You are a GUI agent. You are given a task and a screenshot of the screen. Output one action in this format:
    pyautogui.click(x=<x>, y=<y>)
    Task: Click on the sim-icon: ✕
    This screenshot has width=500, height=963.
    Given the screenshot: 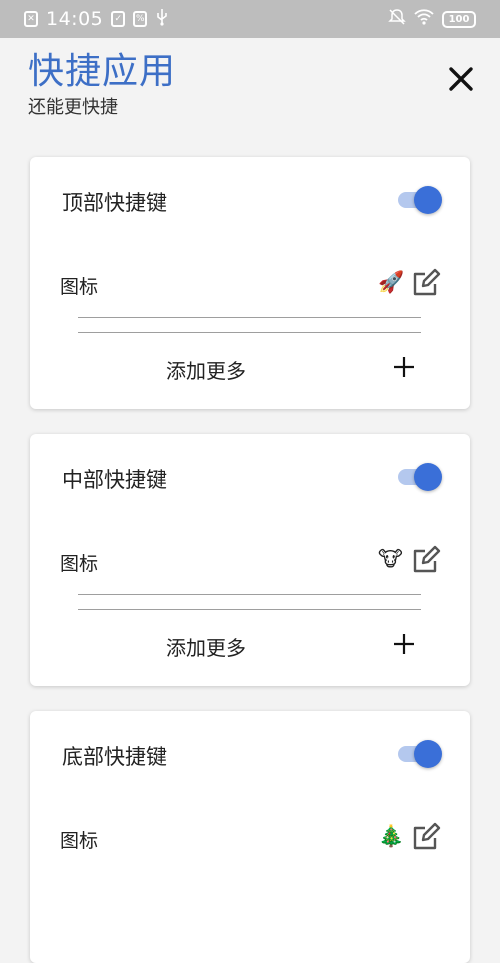 What is the action you would take?
    pyautogui.click(x=31, y=19)
    